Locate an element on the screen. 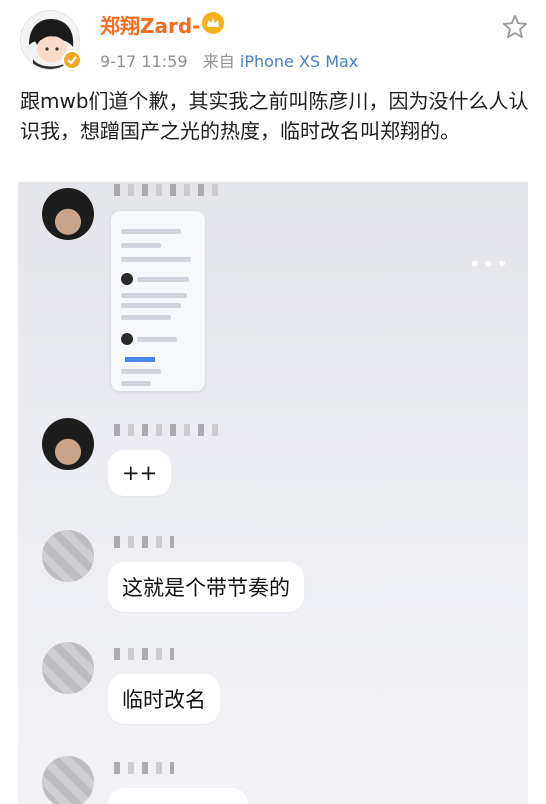 Image resolution: width=546 pixels, height=804 pixels. post-meta: 9-17 11:59 来自 iPhone XS Max is located at coordinates (229, 60).